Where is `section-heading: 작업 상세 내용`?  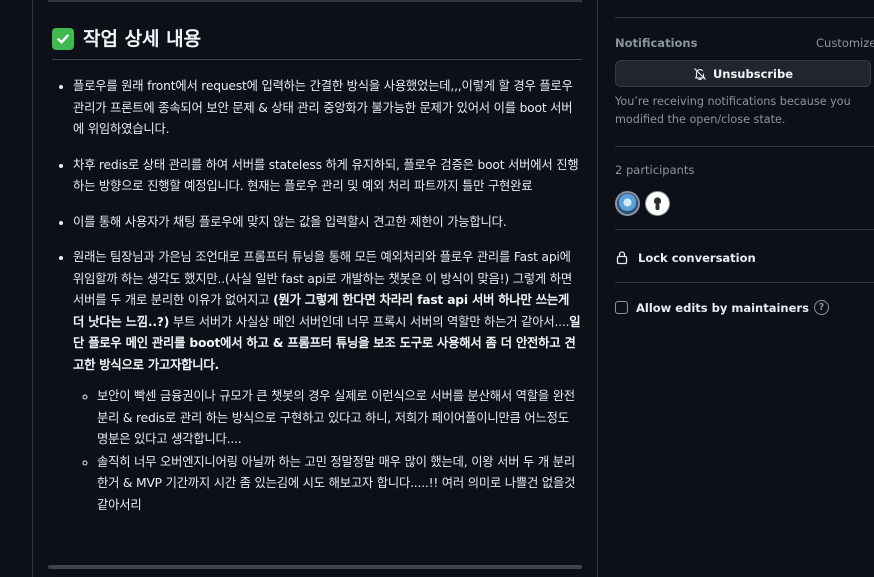 section-heading: 작업 상세 내용 is located at coordinates (317, 42).